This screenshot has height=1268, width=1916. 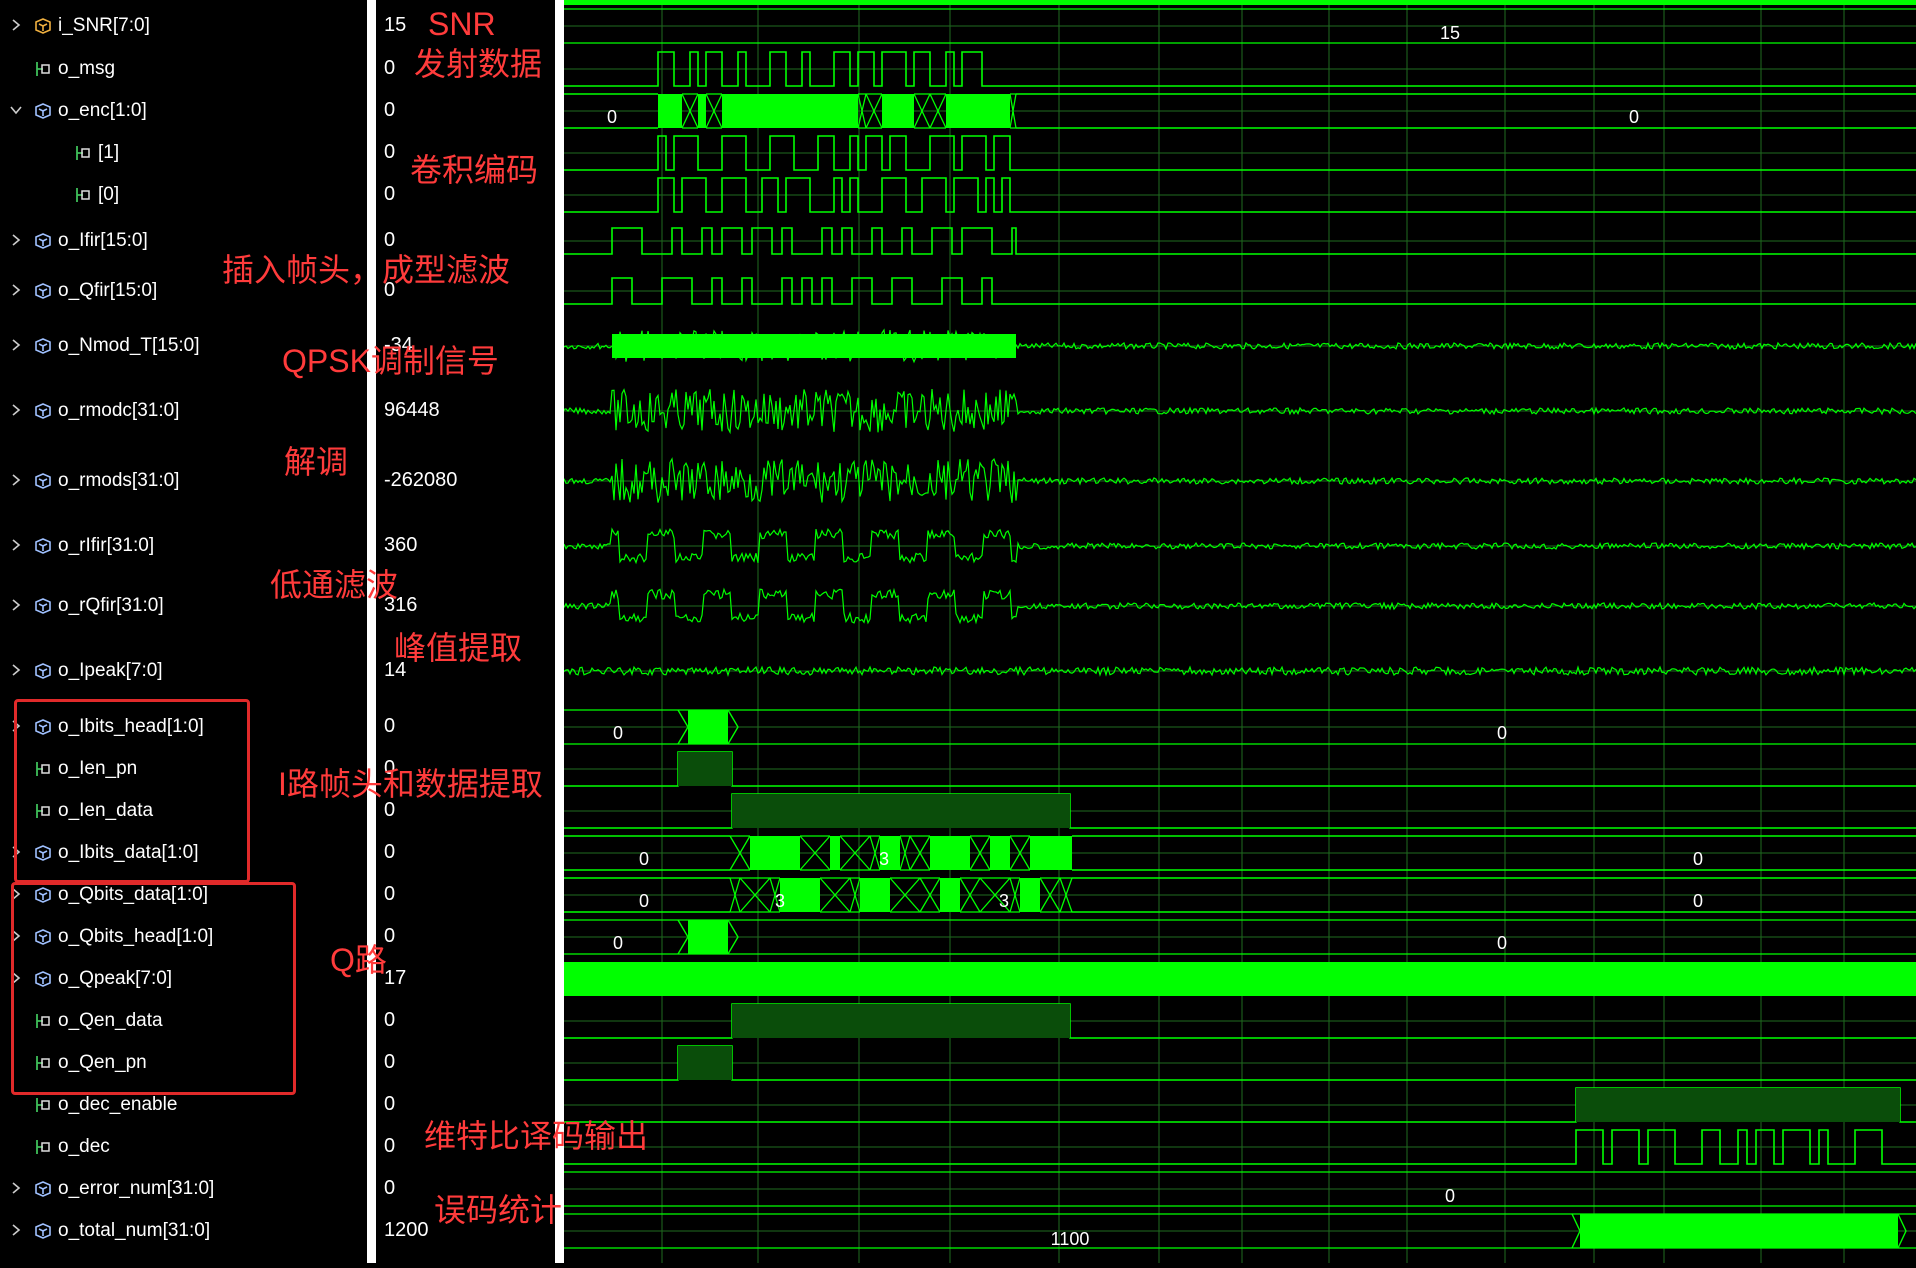 What do you see at coordinates (536, 1136) in the screenshot?
I see `annotation-viterbi: 维特比译码输出` at bounding box center [536, 1136].